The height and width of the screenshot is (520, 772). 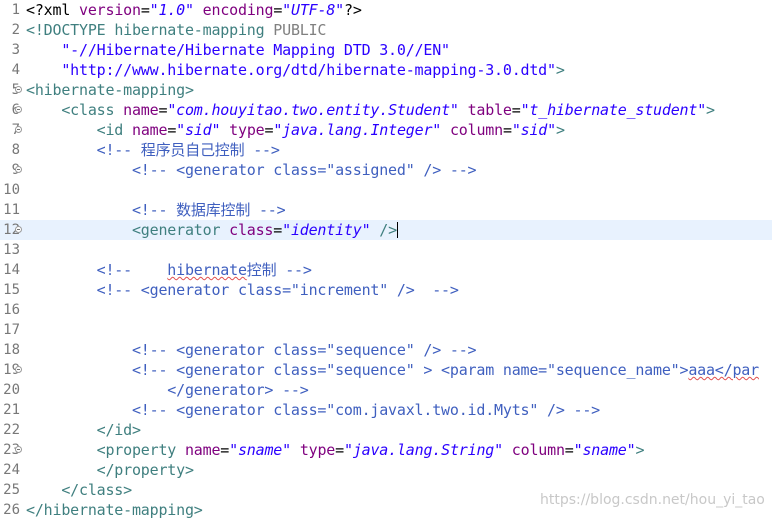 I want to click on code-token: <hibernate-mapping>, so click(x=110, y=90).